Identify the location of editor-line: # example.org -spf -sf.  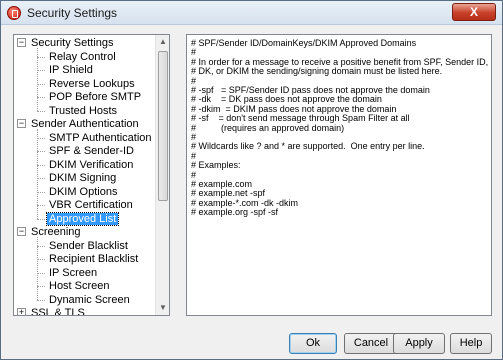
(235, 212).